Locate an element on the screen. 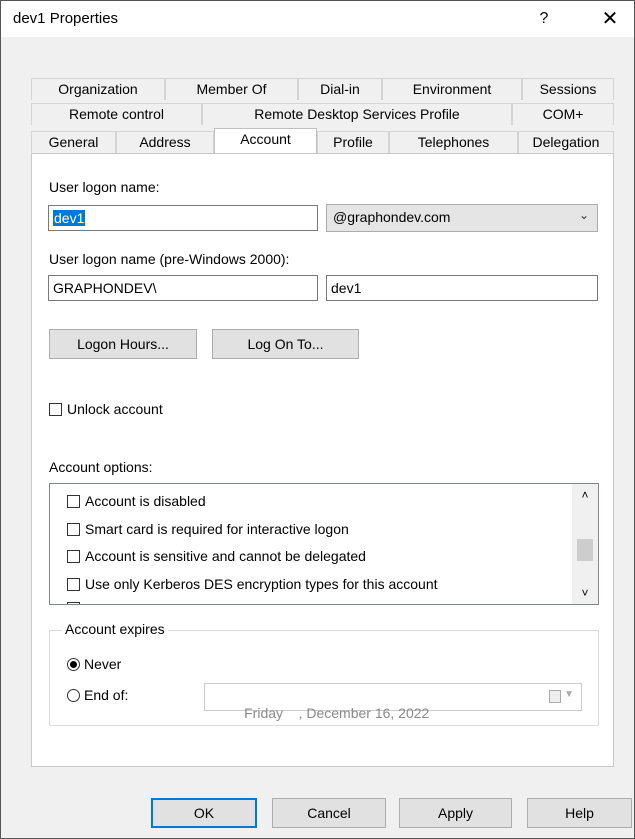 The height and width of the screenshot is (839, 635). tab-address: Address is located at coordinates (165, 142).